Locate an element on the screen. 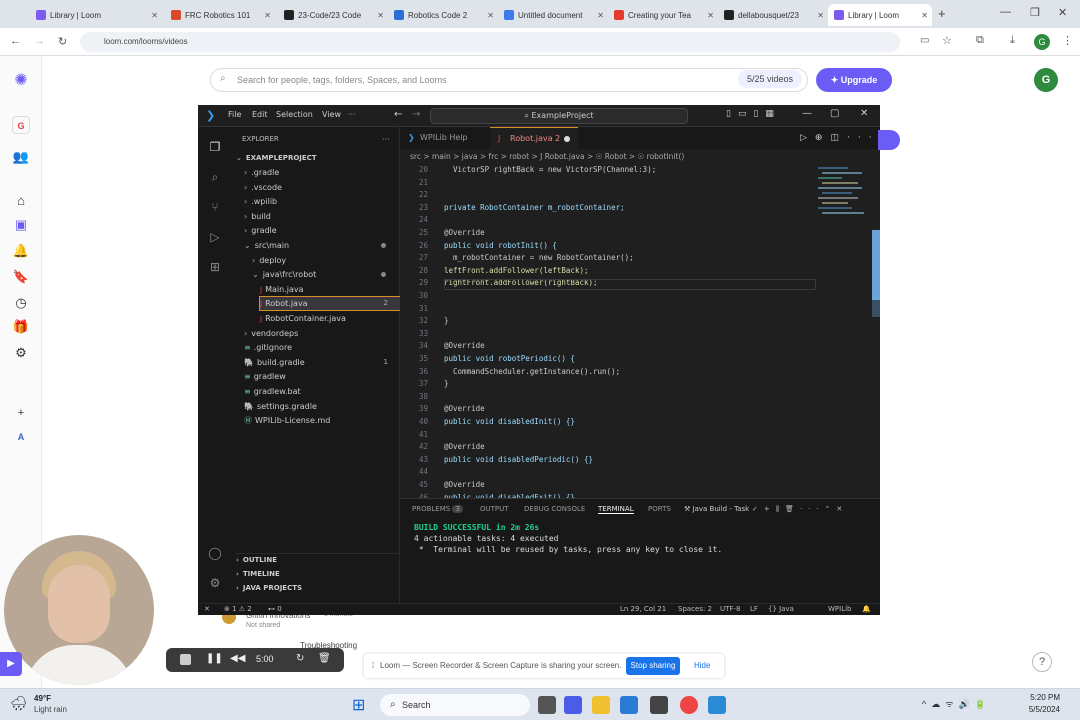 The width and height of the screenshot is (1080, 720). status-encoding: UTF-8 is located at coordinates (730, 609).